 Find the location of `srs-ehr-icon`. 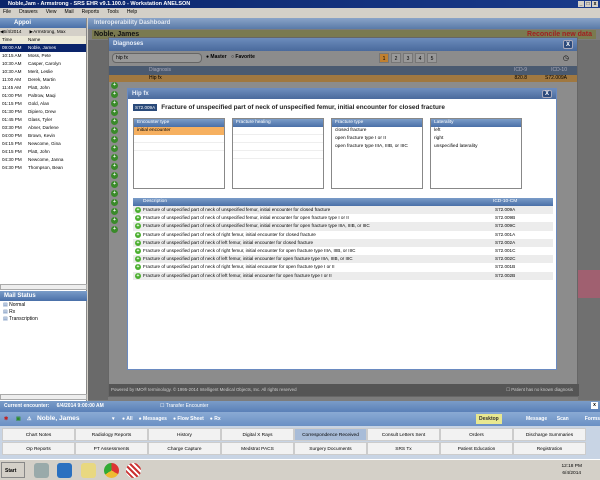

srs-ehr-icon is located at coordinates (133, 470).